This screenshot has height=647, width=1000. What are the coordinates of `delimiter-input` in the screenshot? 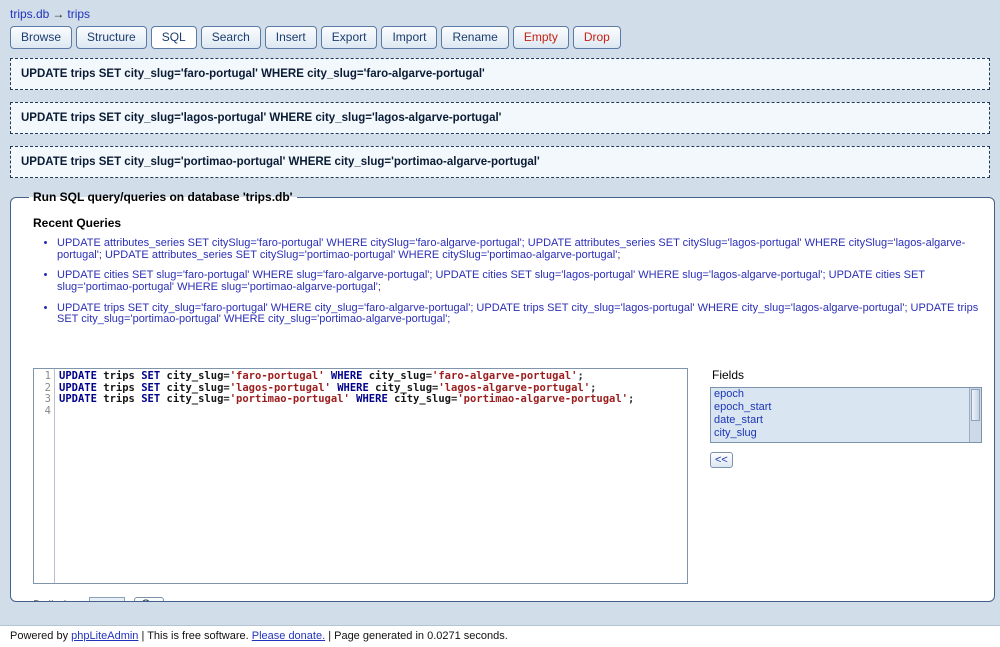 It's located at (107, 599).